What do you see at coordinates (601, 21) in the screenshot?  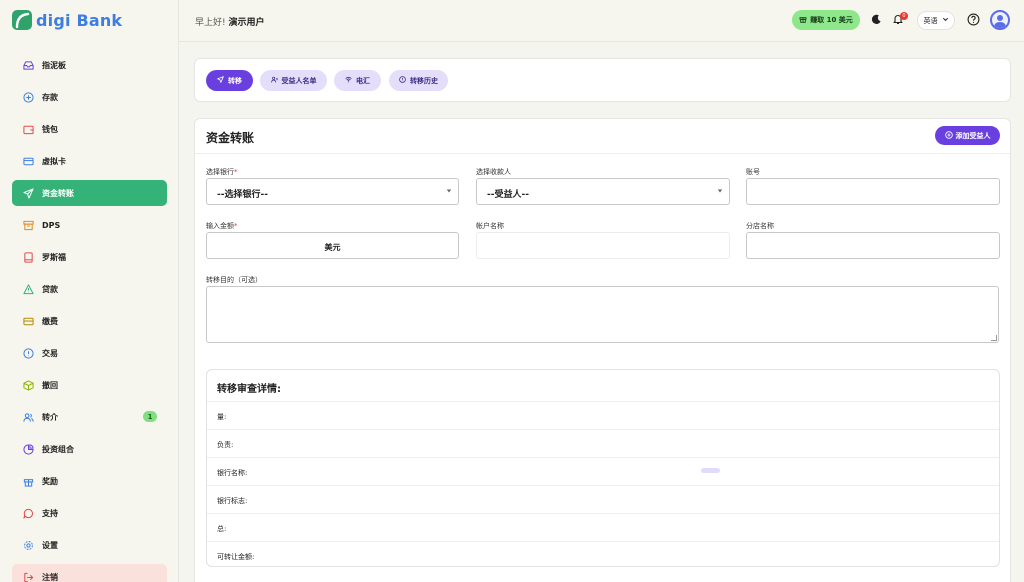 I see `top-header: 早上好! 演示用户 赚取 10 美元 0 英语` at bounding box center [601, 21].